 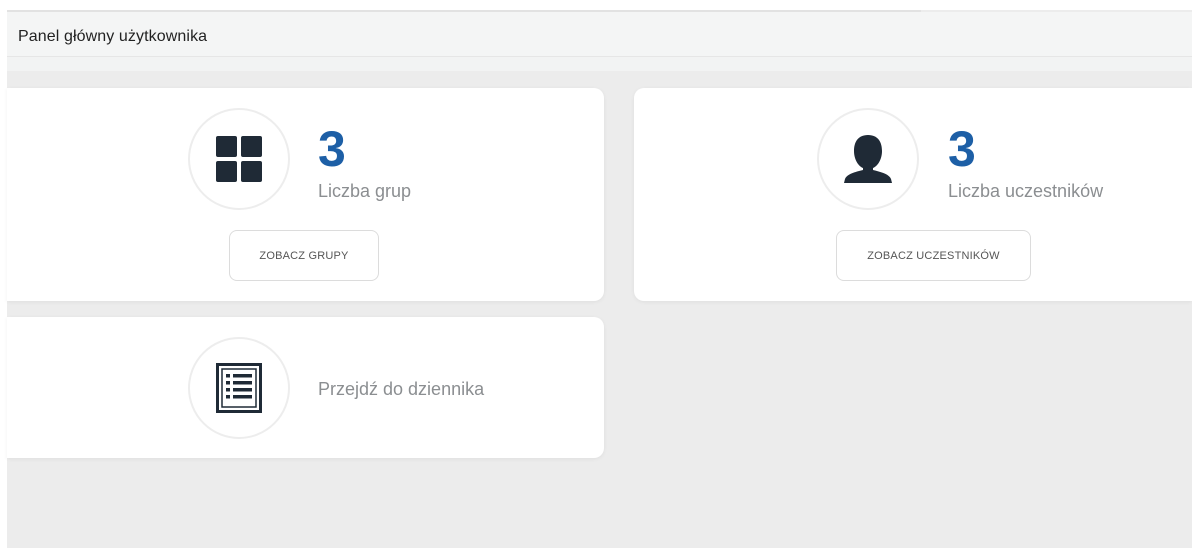 What do you see at coordinates (599, 34) in the screenshot?
I see `page-header: Panel główny użytkownika` at bounding box center [599, 34].